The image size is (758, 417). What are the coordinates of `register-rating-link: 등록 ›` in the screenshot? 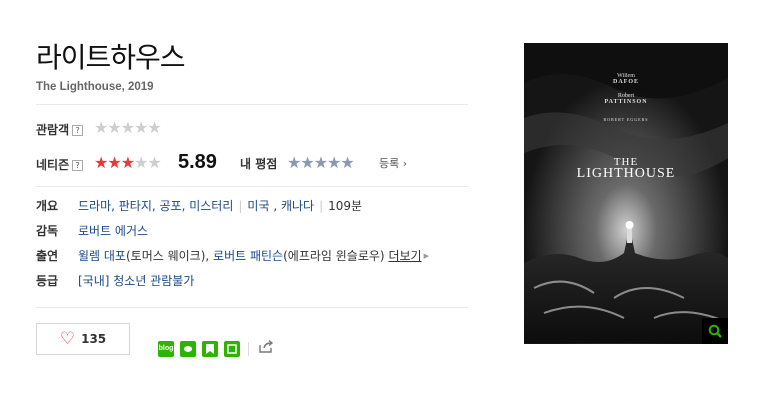 It's located at (393, 163).